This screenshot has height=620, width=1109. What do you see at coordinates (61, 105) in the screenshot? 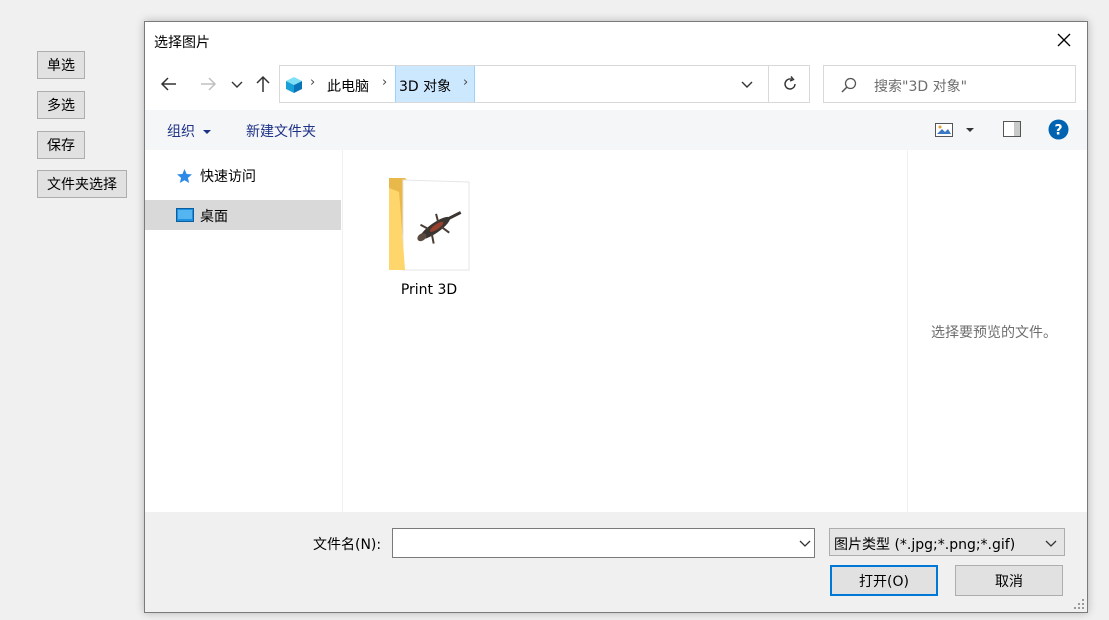
I see `multi-select-button: 多选` at bounding box center [61, 105].